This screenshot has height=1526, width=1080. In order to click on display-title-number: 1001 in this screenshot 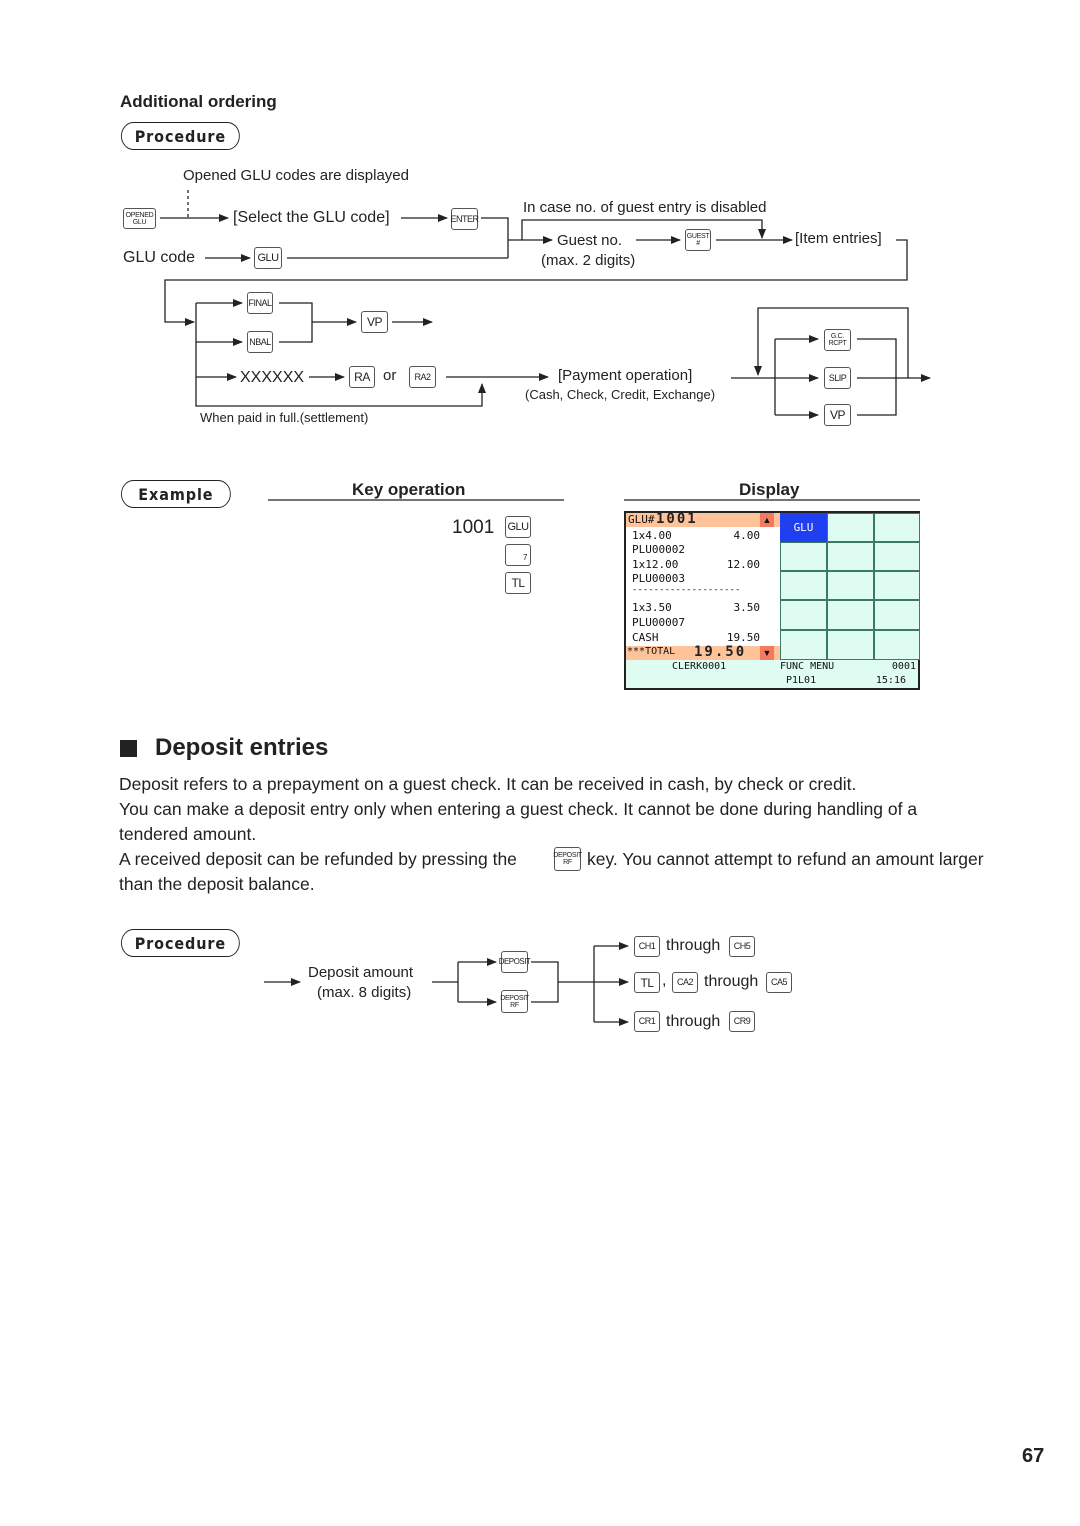, I will do `click(677, 519)`.